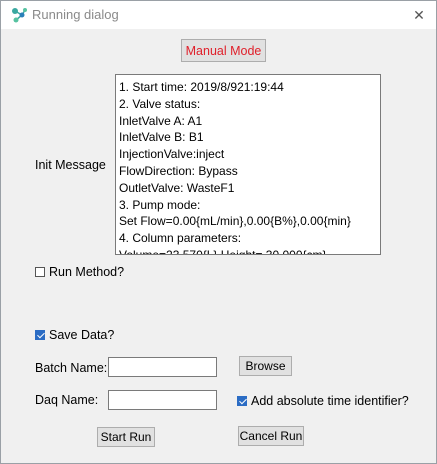 The width and height of the screenshot is (437, 464). I want to click on run-method-checkbox: Run Method?, so click(79, 272).